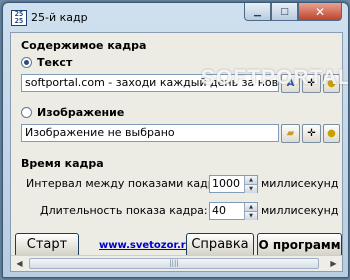 This screenshot has width=350, height=280. I want to click on app-25-icon: 25 25, so click(19, 18).